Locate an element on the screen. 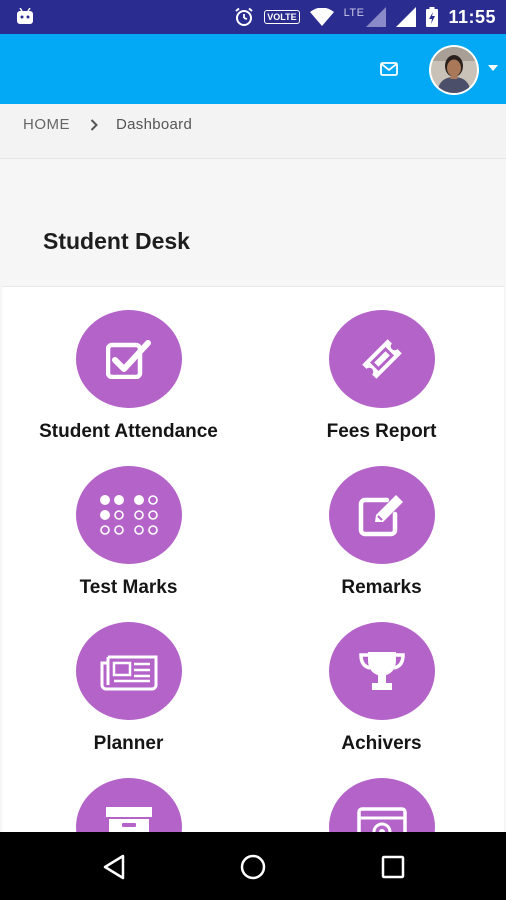  page-title: Student Desk is located at coordinates (116, 241).